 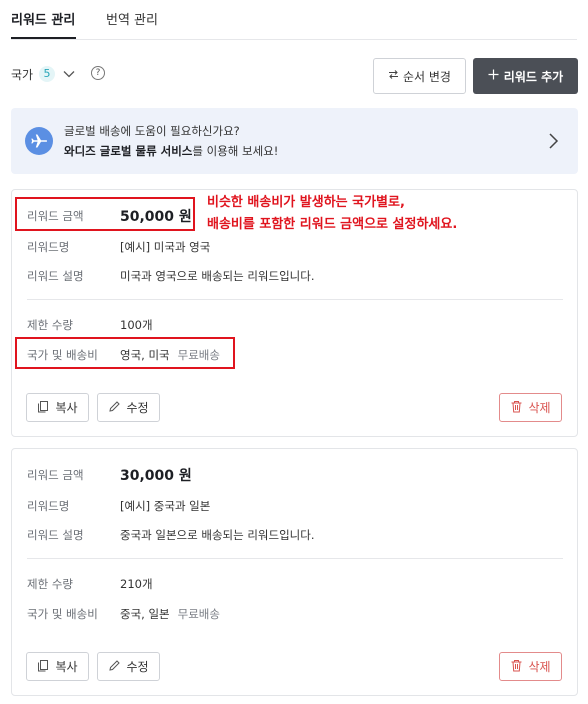 I want to click on tab-reward-management: 리워드 관리, so click(x=43, y=21).